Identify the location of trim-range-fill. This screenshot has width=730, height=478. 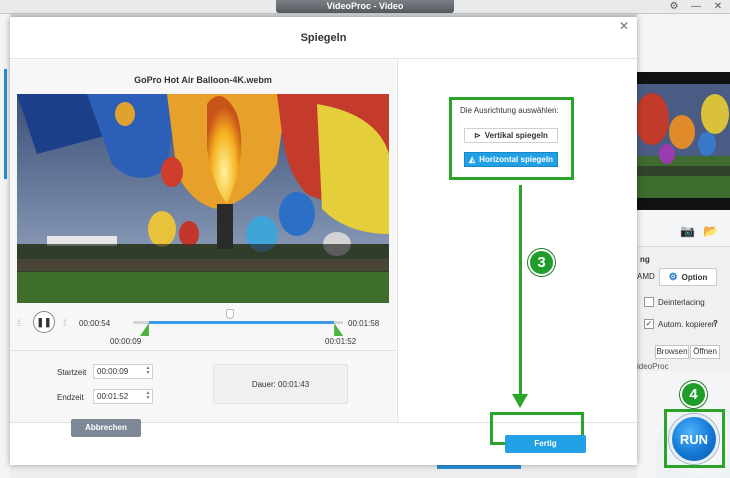
(241, 322).